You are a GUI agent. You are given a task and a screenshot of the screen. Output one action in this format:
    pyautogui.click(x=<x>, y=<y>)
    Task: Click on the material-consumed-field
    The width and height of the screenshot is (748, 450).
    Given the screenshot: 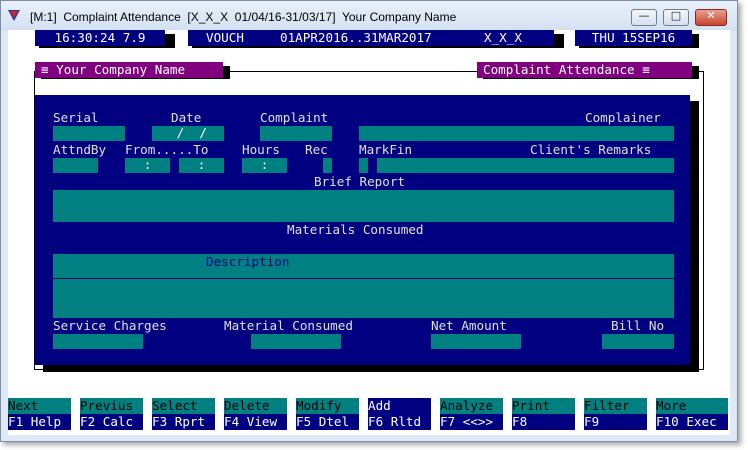 What is the action you would take?
    pyautogui.click(x=296, y=341)
    